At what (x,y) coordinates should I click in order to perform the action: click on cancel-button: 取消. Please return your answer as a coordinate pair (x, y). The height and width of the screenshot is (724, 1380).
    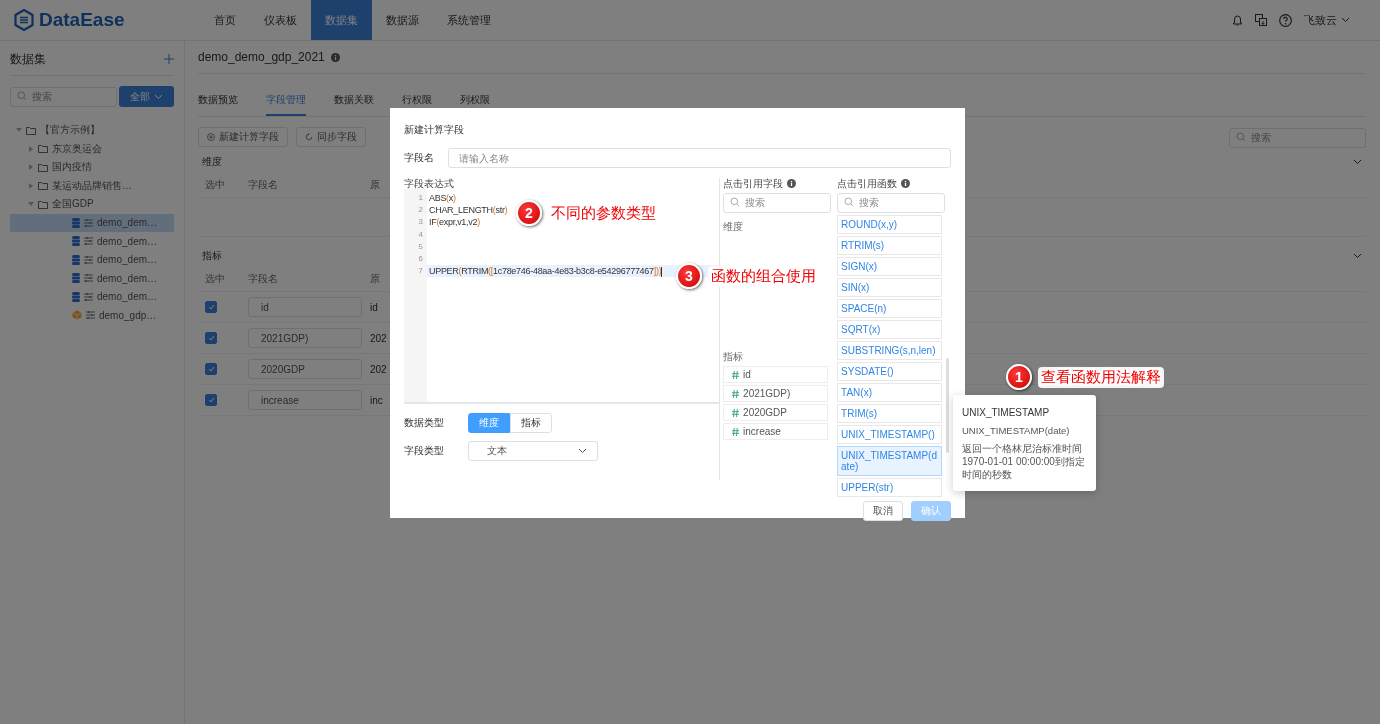
    Looking at the image, I should click on (883, 511).